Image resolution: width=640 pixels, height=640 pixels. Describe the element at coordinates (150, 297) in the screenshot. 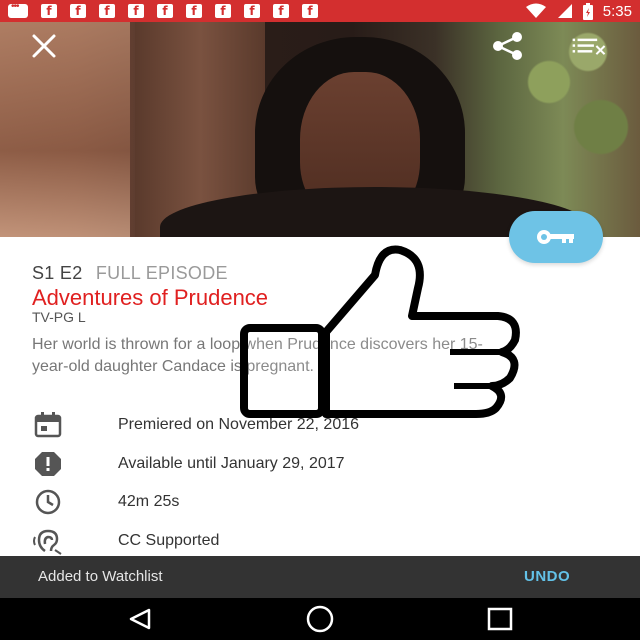

I see `episode-title: Adventures of Prudence` at that location.